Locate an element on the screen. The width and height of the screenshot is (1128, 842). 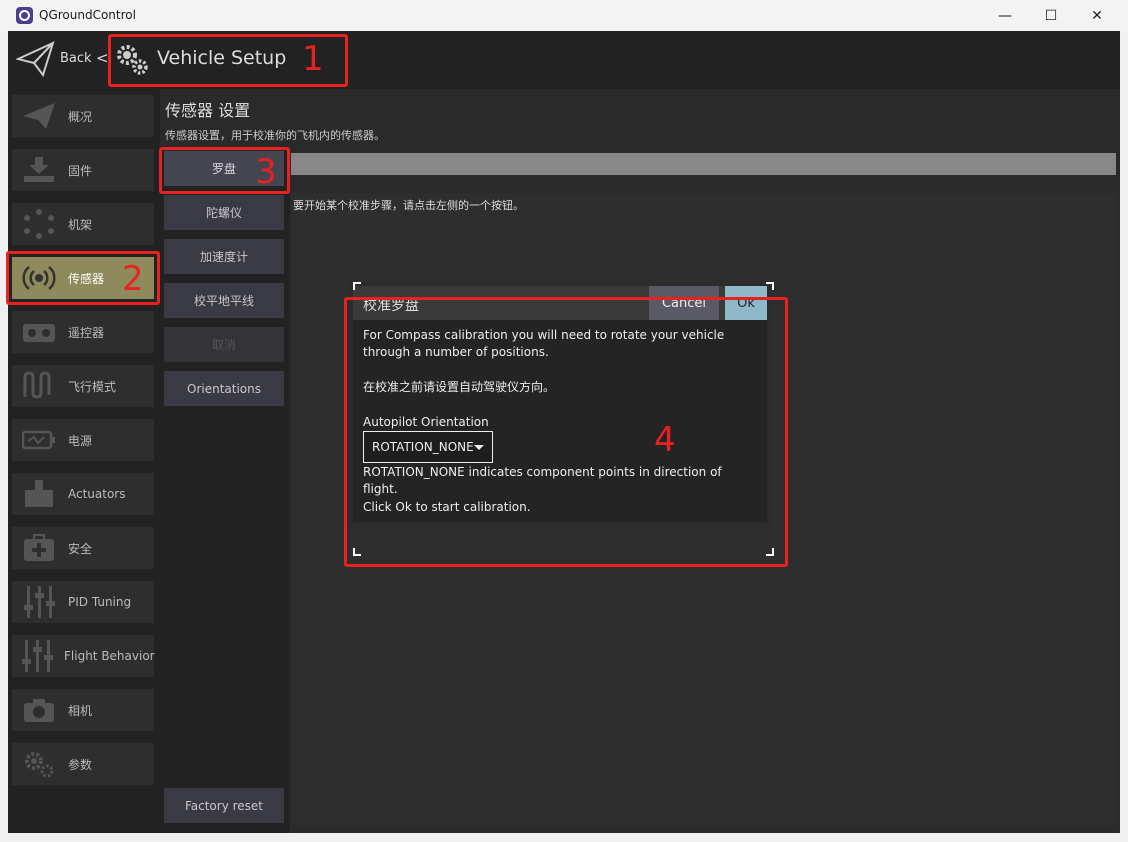
maximize-button: ☐ is located at coordinates (1051, 15).